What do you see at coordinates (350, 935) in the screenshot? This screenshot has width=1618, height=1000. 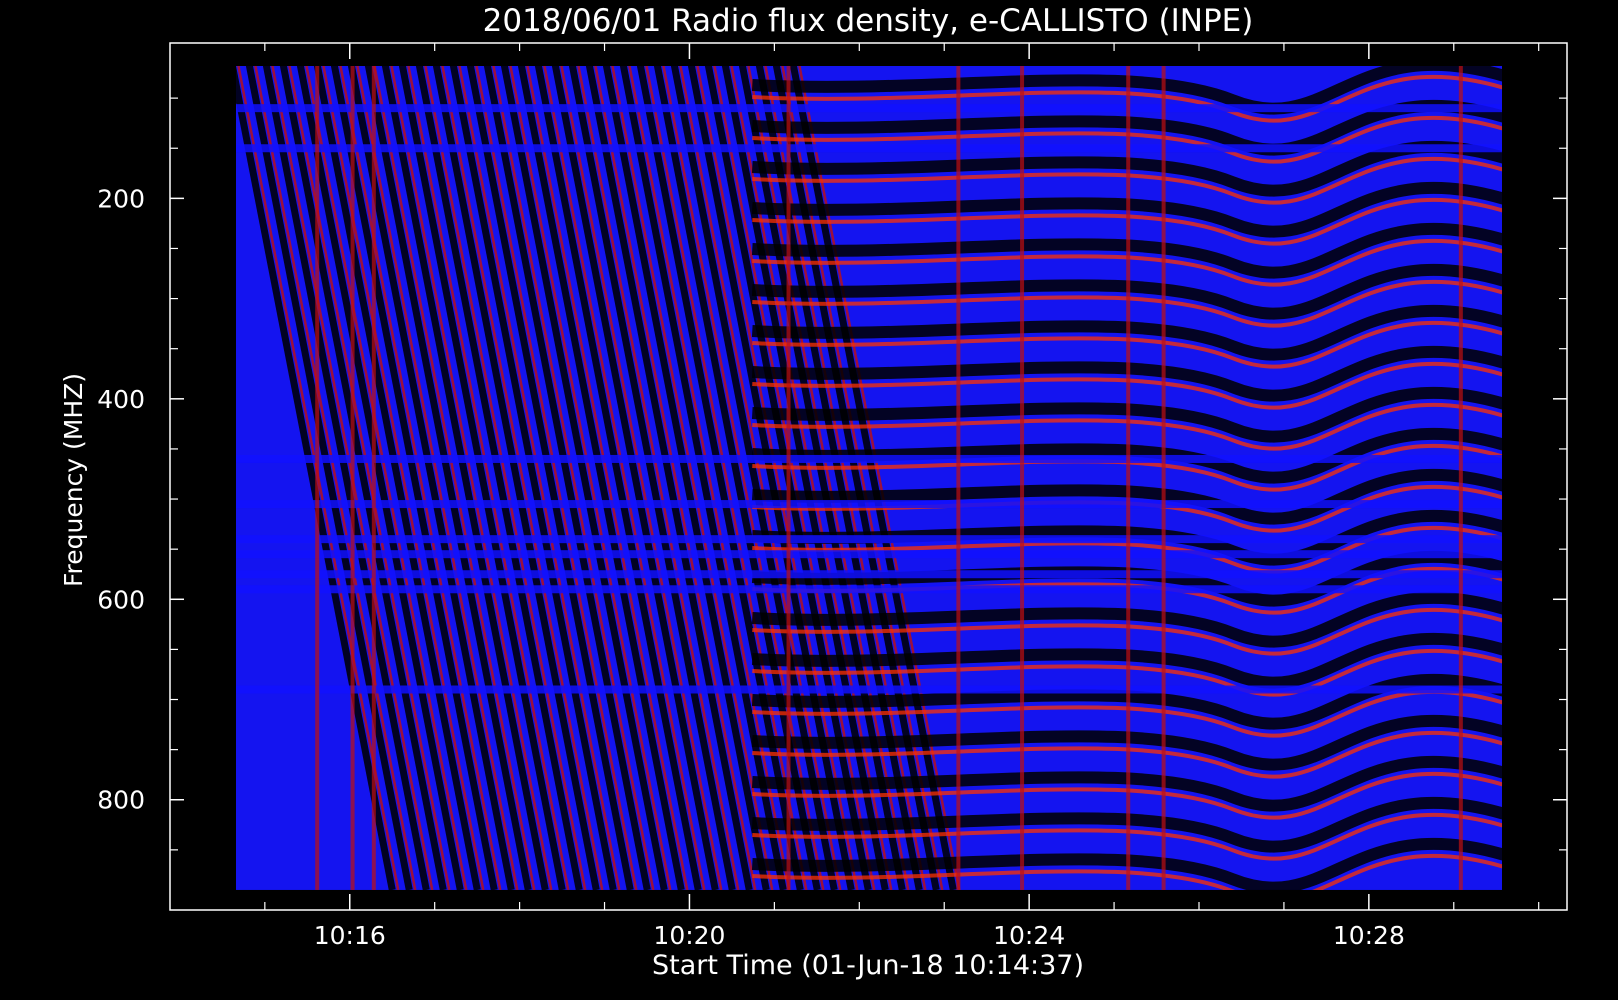 I see `x-tick-label: 10:16` at bounding box center [350, 935].